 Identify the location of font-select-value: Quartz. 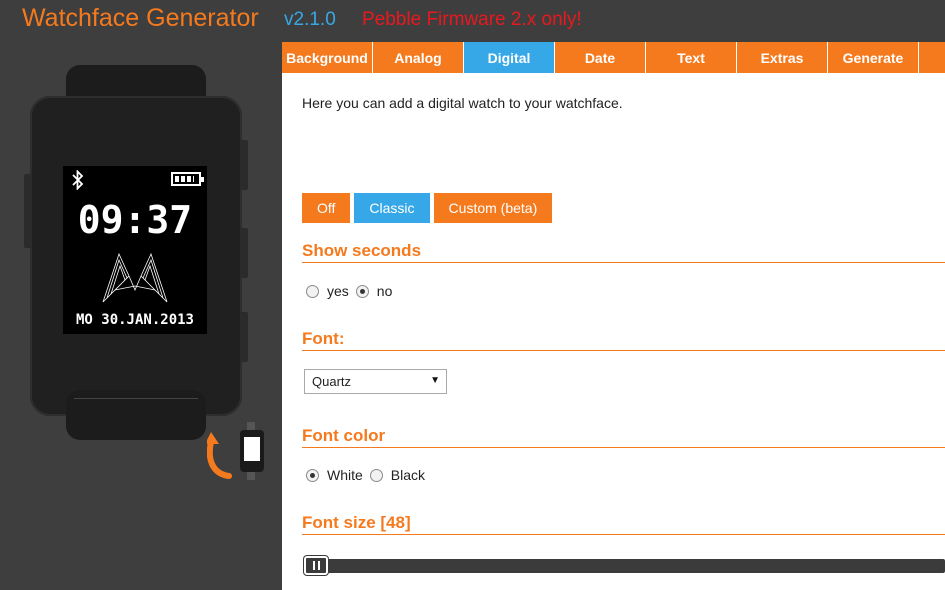
(332, 381).